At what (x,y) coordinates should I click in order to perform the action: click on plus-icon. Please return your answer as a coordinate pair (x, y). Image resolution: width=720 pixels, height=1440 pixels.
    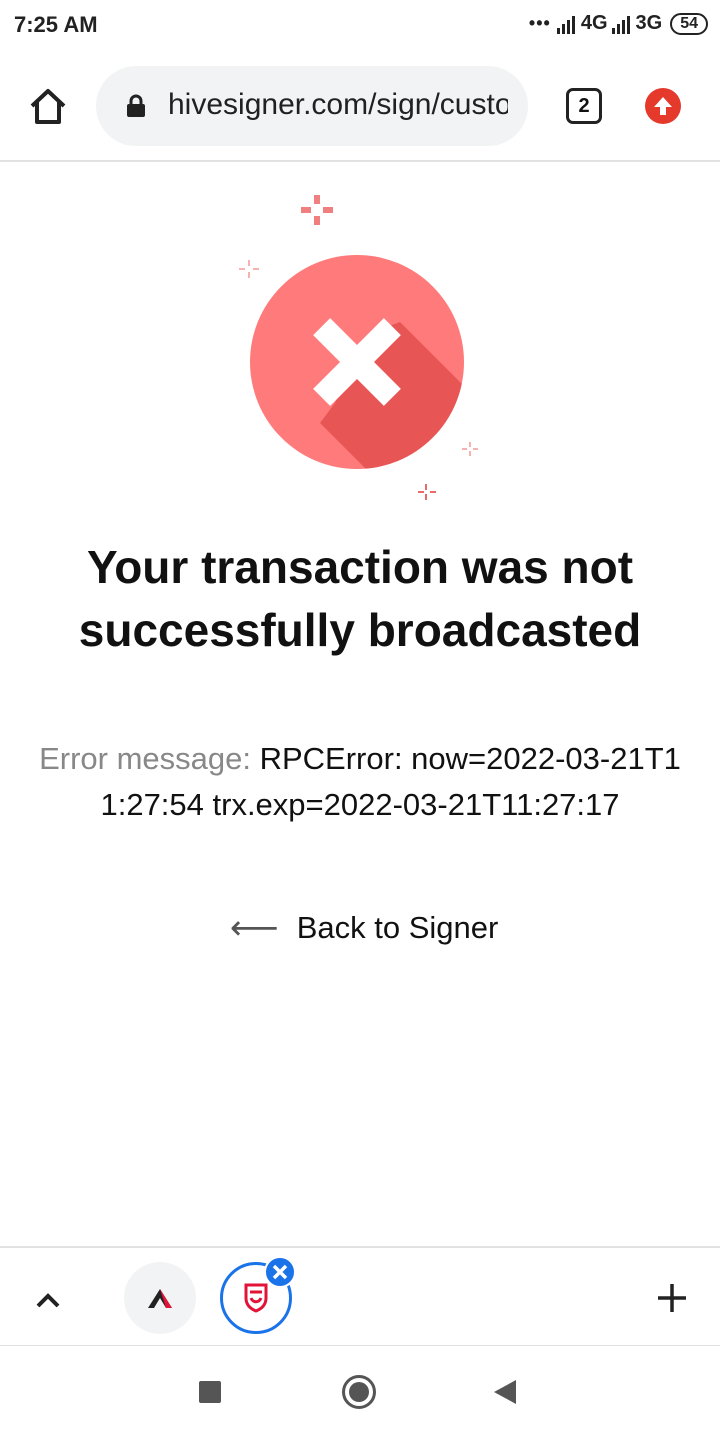
    Looking at the image, I should click on (672, 1298).